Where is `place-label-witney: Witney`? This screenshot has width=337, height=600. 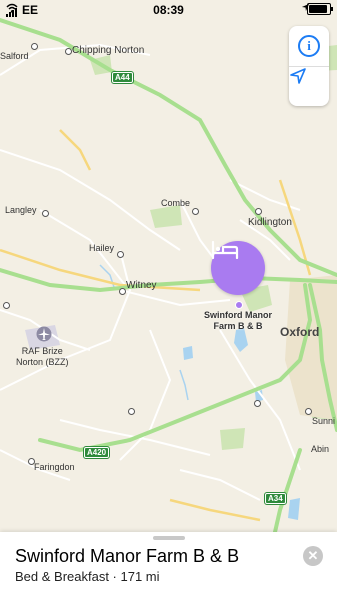 place-label-witney: Witney is located at coordinates (141, 285).